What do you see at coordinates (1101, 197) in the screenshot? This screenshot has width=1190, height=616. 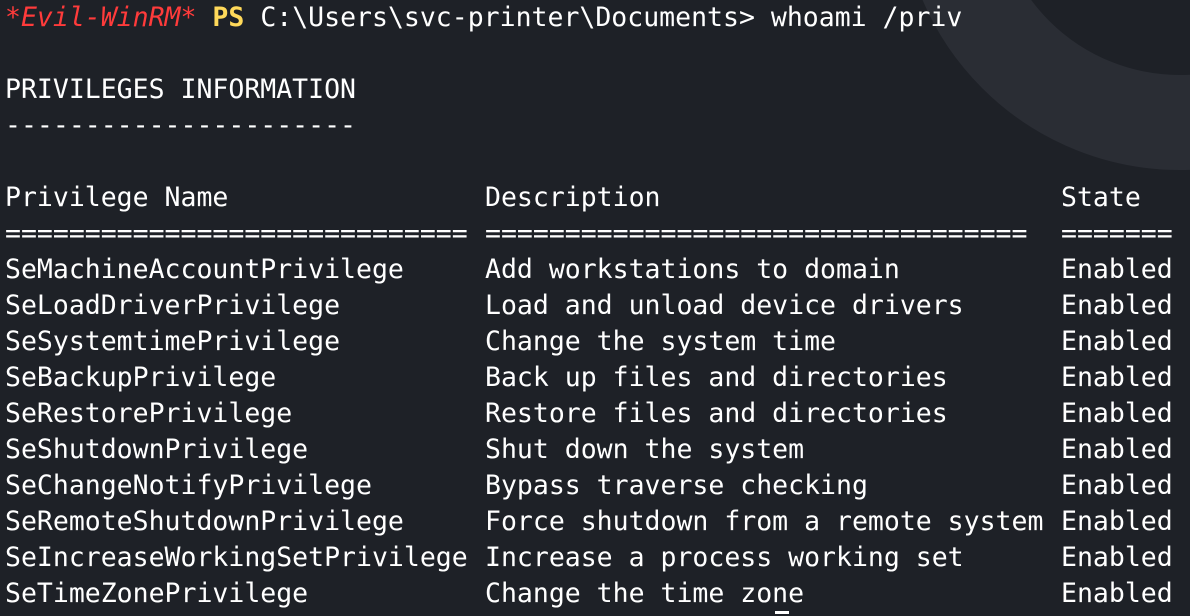 I see `header-state: State` at bounding box center [1101, 197].